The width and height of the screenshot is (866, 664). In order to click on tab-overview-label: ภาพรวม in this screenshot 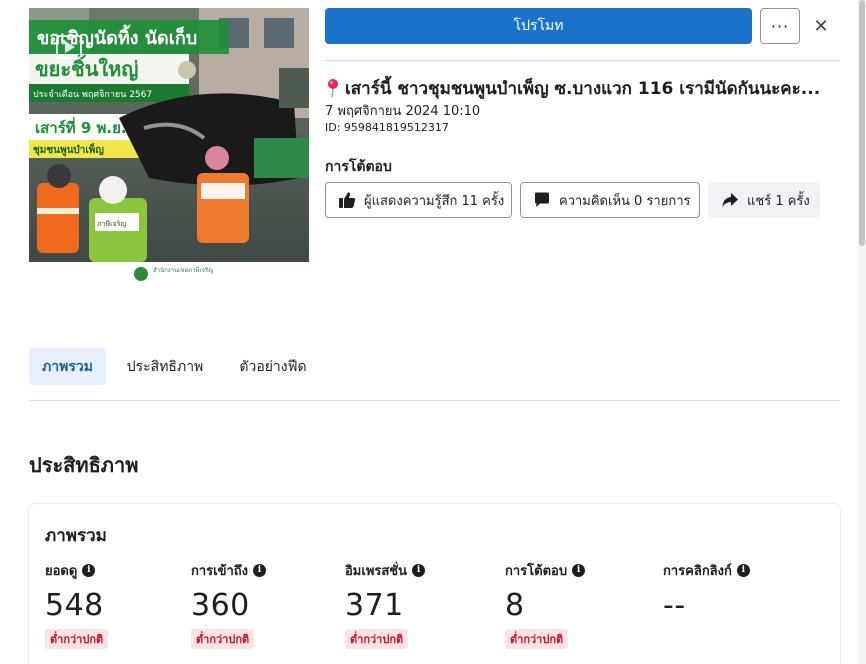, I will do `click(67, 366)`.